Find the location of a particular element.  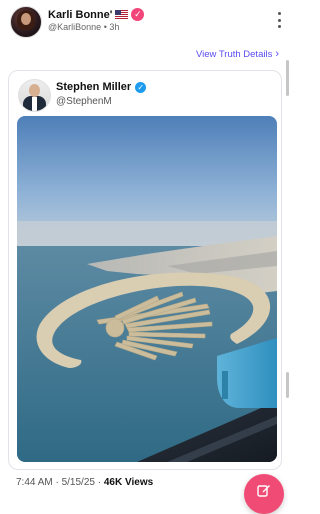

chevron-right-icon: › is located at coordinates (277, 54).